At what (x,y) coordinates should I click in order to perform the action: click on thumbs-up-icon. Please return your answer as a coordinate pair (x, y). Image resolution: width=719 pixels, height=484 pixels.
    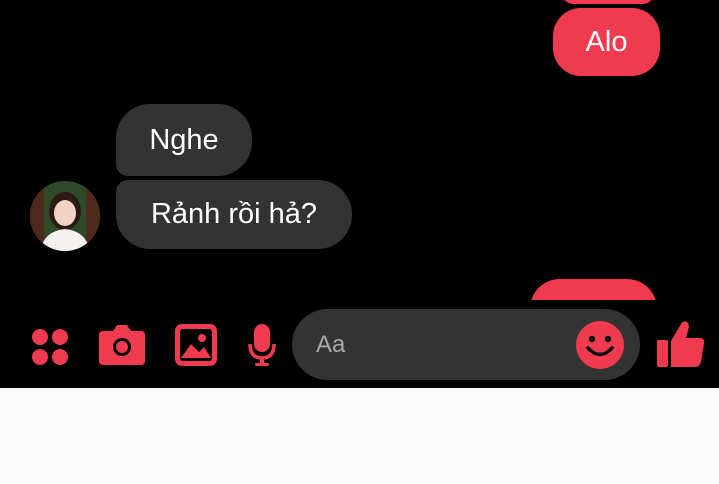
    Looking at the image, I should click on (681, 344).